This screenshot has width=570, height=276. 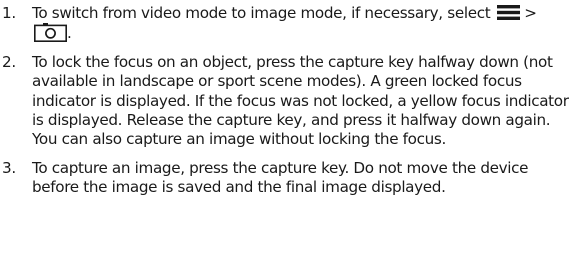 What do you see at coordinates (9, 13) in the screenshot?
I see `step-number: 1.` at bounding box center [9, 13].